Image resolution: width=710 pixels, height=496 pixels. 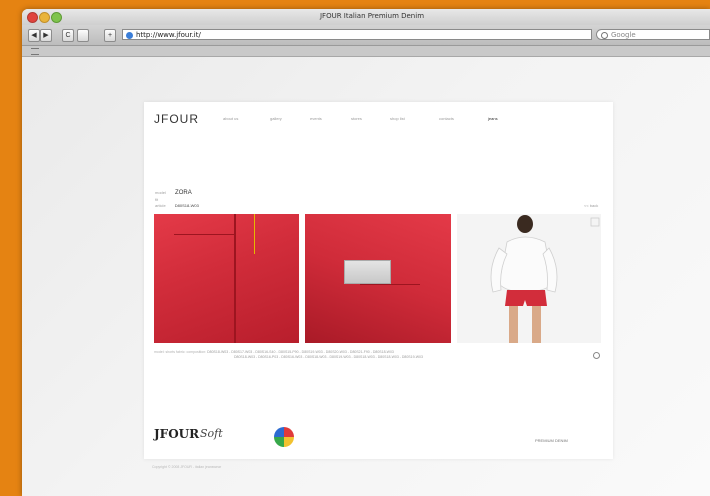 I want to click on close-window-button, so click(x=32, y=17).